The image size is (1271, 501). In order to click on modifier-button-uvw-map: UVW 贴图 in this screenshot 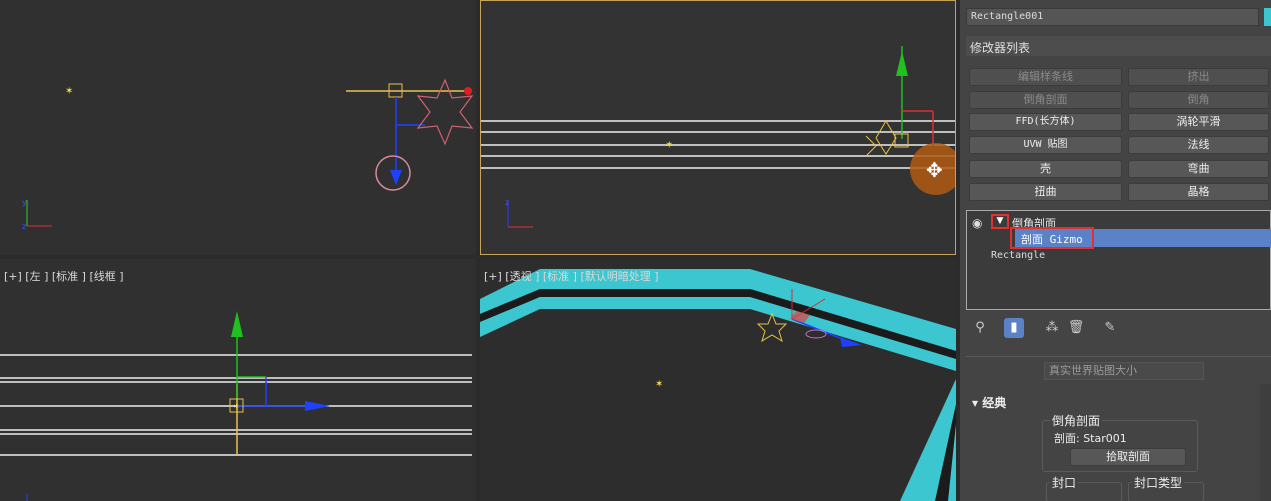, I will do `click(1045, 145)`.